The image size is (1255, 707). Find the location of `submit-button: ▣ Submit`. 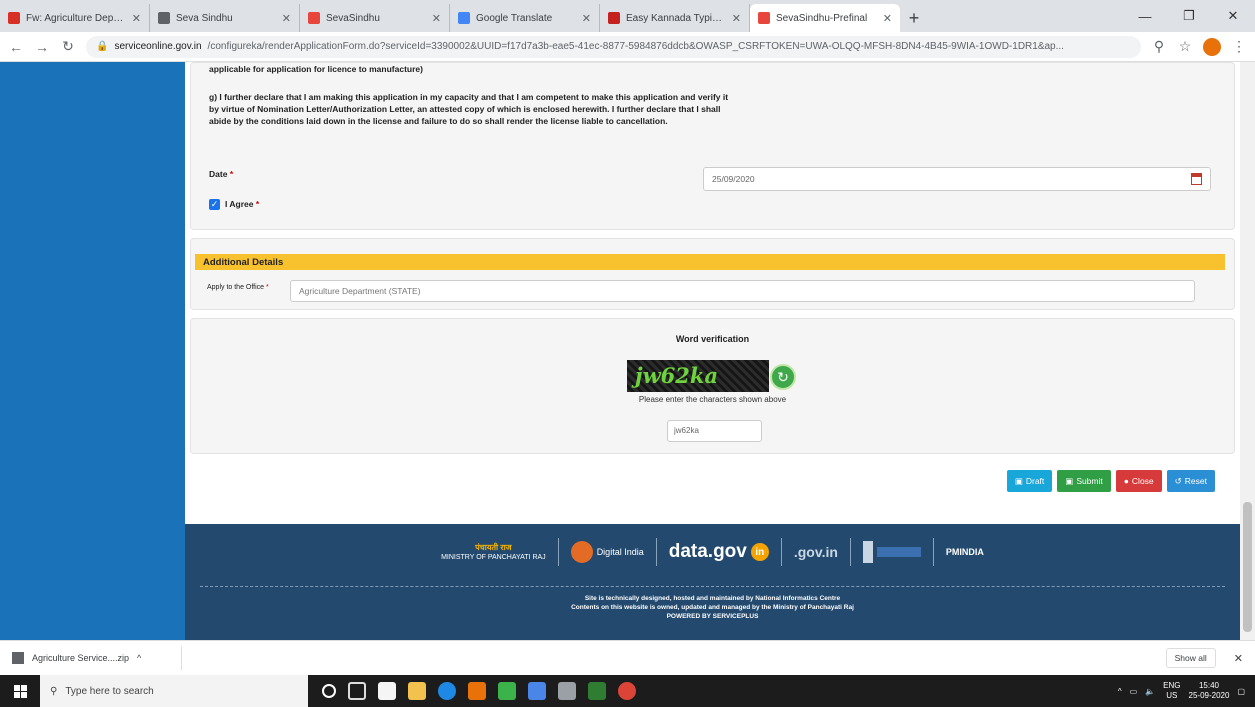

submit-button: ▣ Submit is located at coordinates (1084, 481).